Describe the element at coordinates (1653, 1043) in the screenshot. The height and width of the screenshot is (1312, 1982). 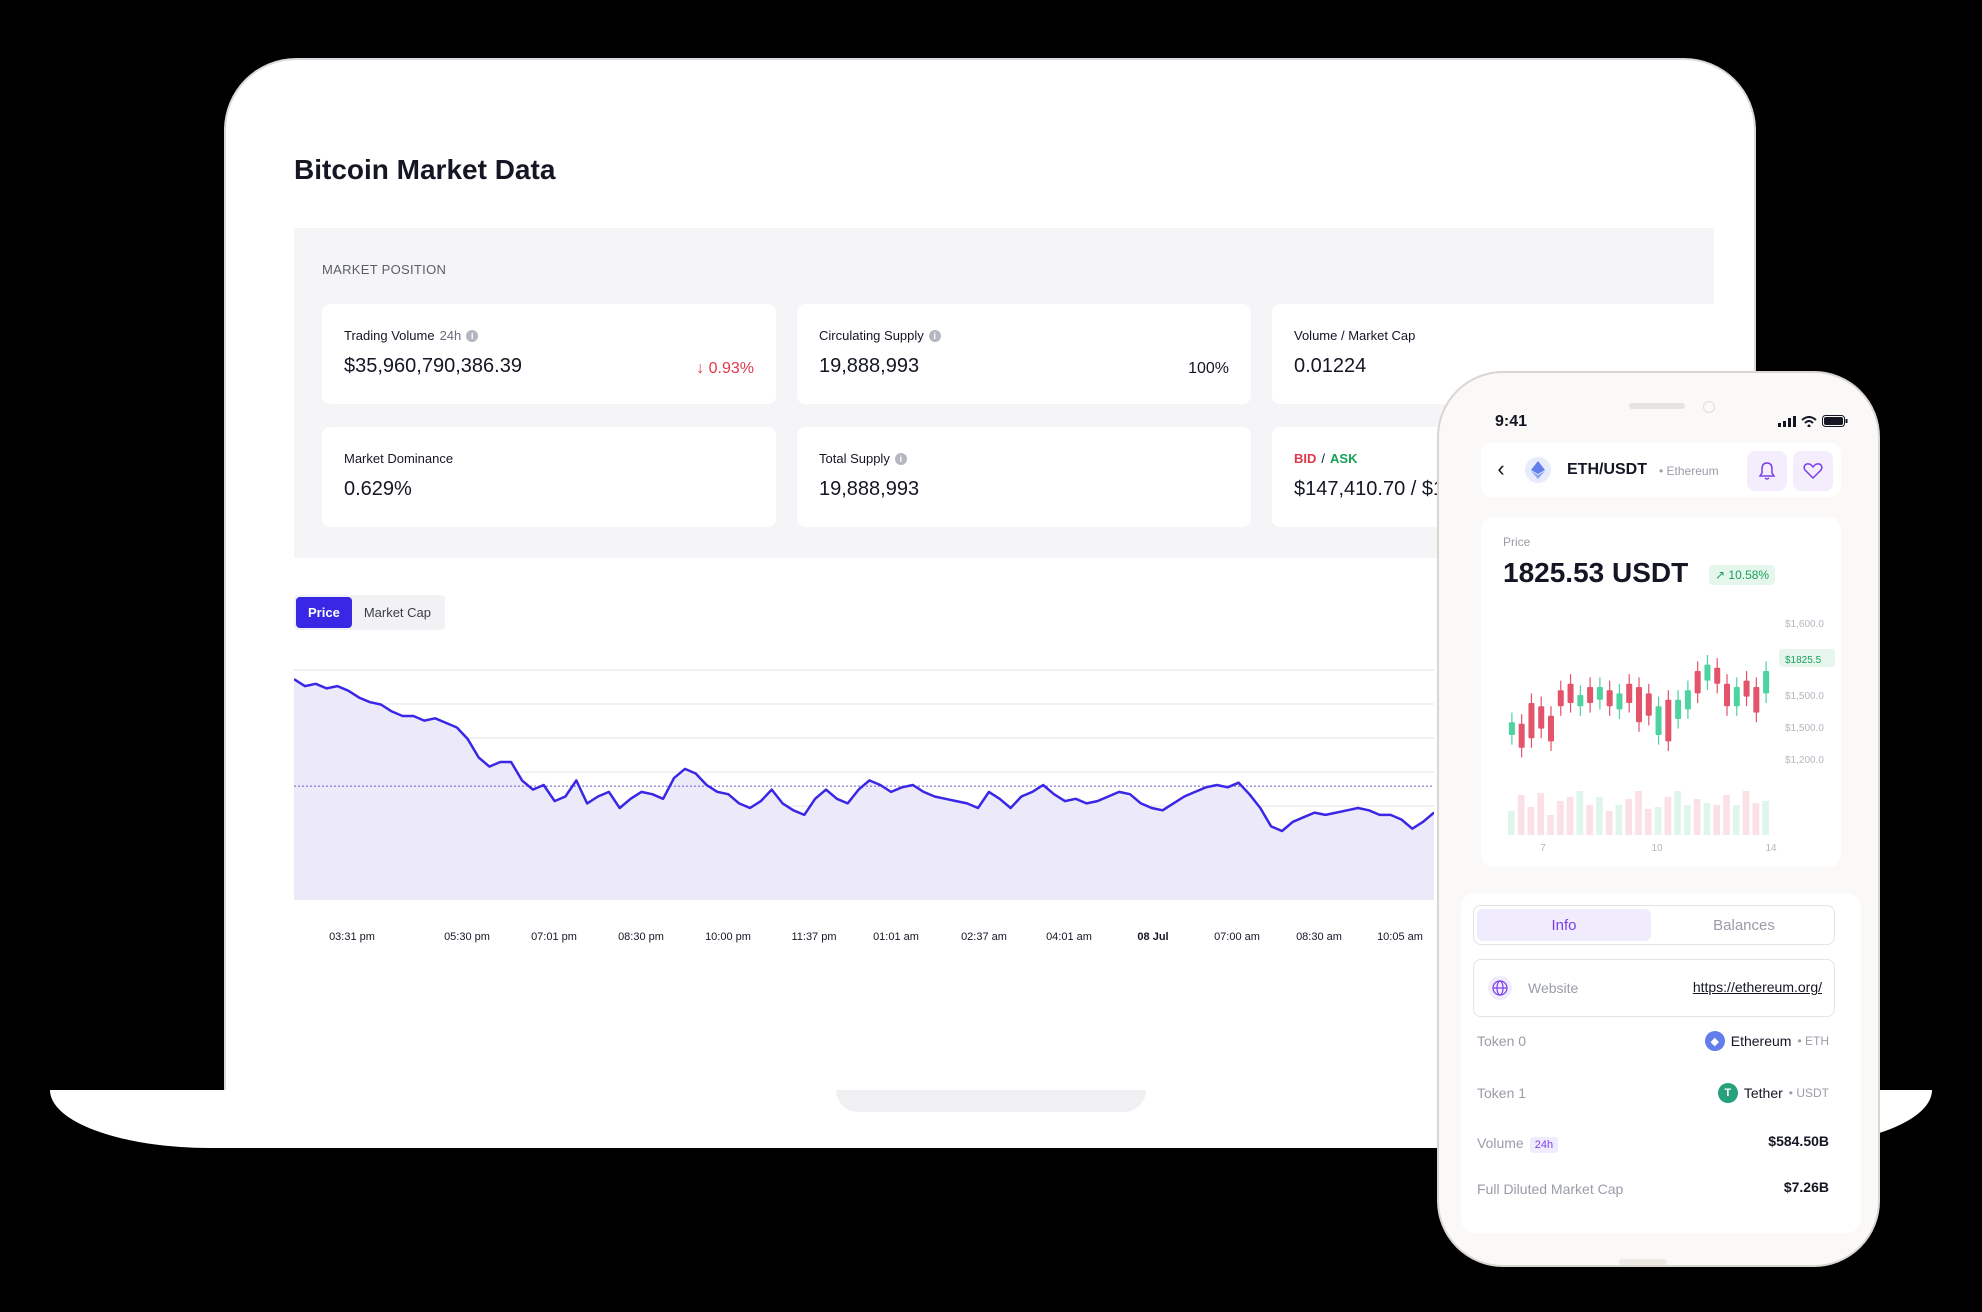
I see `token0-row: Token 0 ◆ Ethereum • ETH` at that location.